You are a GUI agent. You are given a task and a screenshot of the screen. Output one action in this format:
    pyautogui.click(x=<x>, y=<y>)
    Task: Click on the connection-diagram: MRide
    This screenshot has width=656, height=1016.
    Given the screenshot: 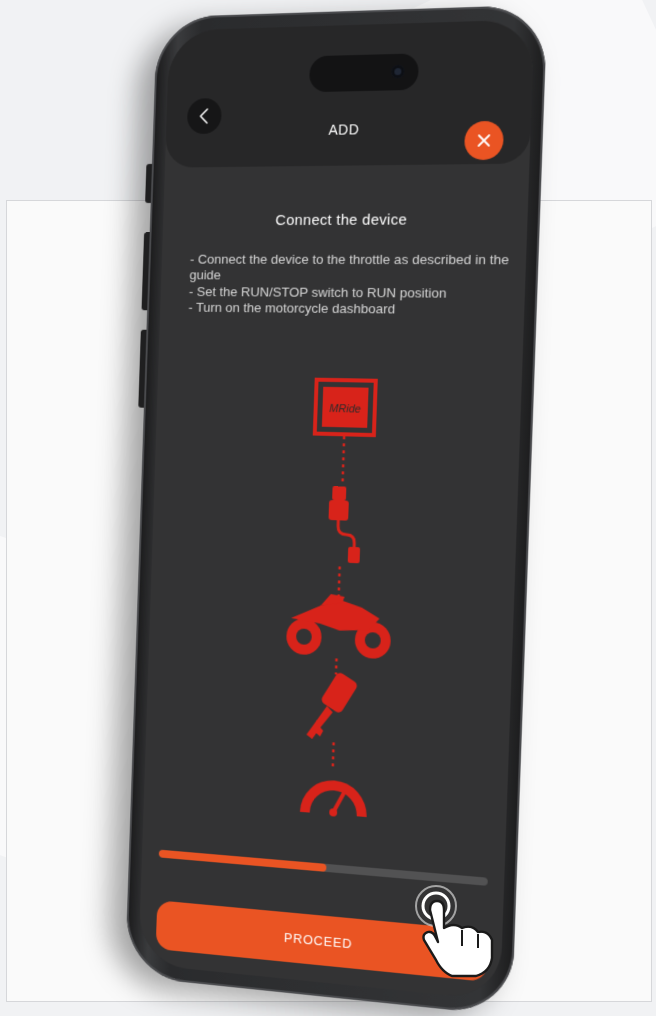 What is the action you would take?
    pyautogui.click(x=338, y=603)
    